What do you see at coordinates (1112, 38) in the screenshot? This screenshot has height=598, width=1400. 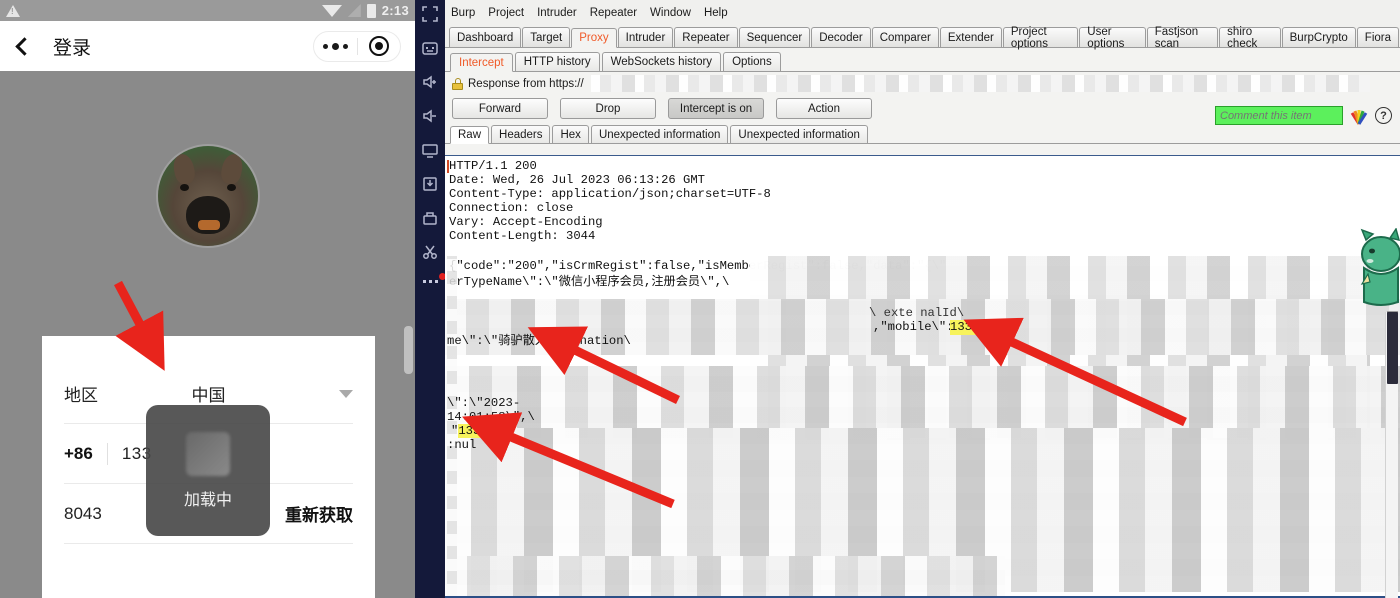 I see `tab-user-options: User options` at bounding box center [1112, 38].